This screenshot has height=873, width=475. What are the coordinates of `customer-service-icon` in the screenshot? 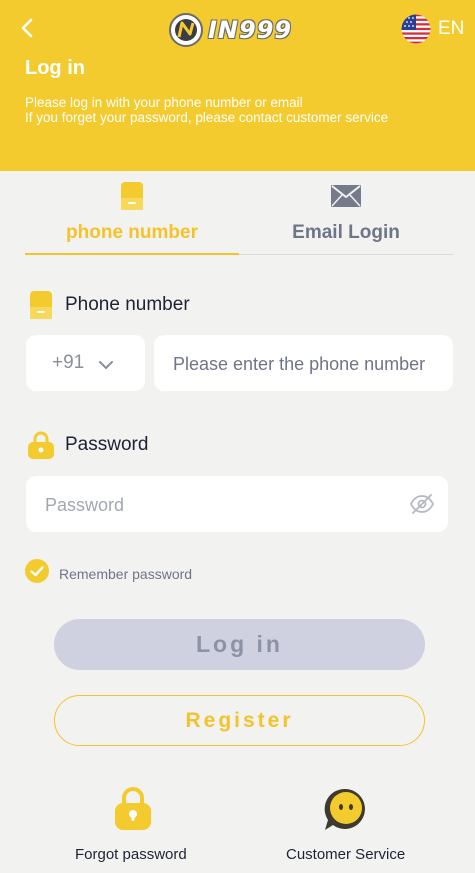 It's located at (346, 812).